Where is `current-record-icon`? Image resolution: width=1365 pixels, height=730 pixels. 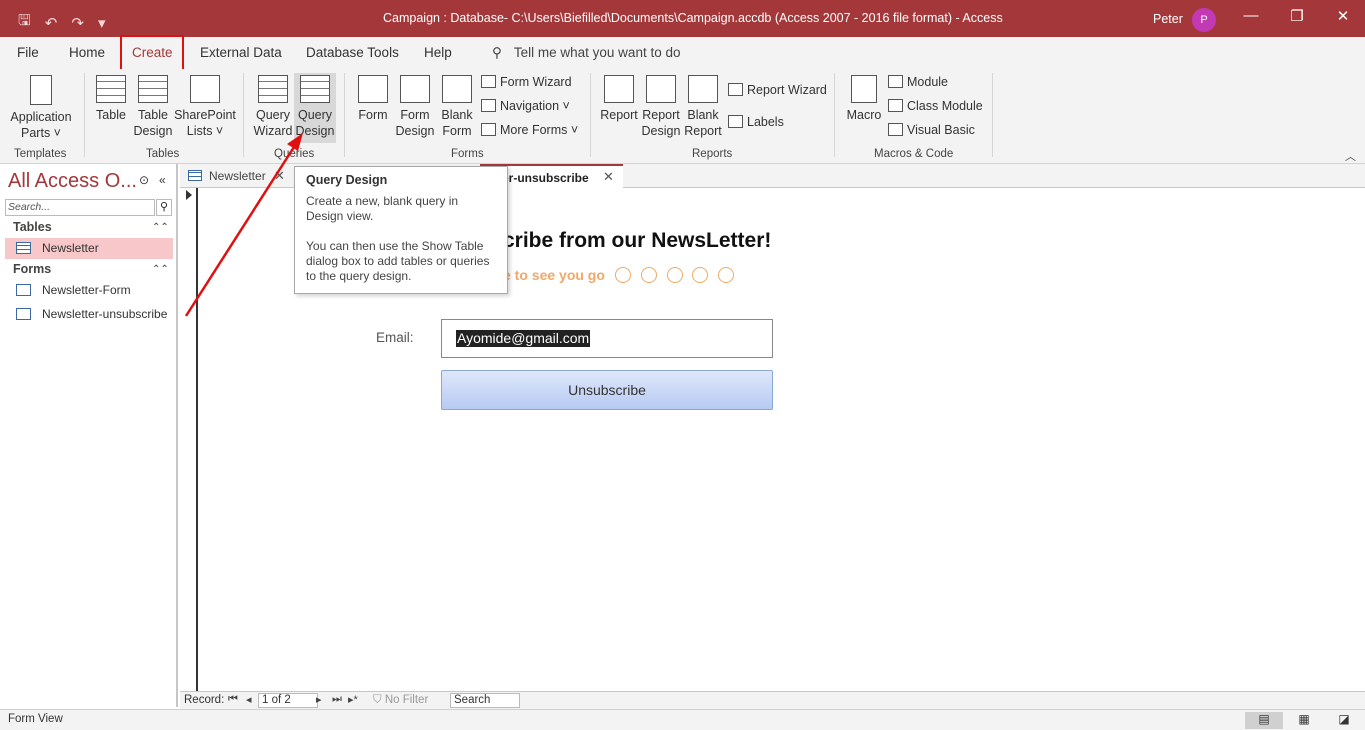
current-record-icon is located at coordinates (189, 195).